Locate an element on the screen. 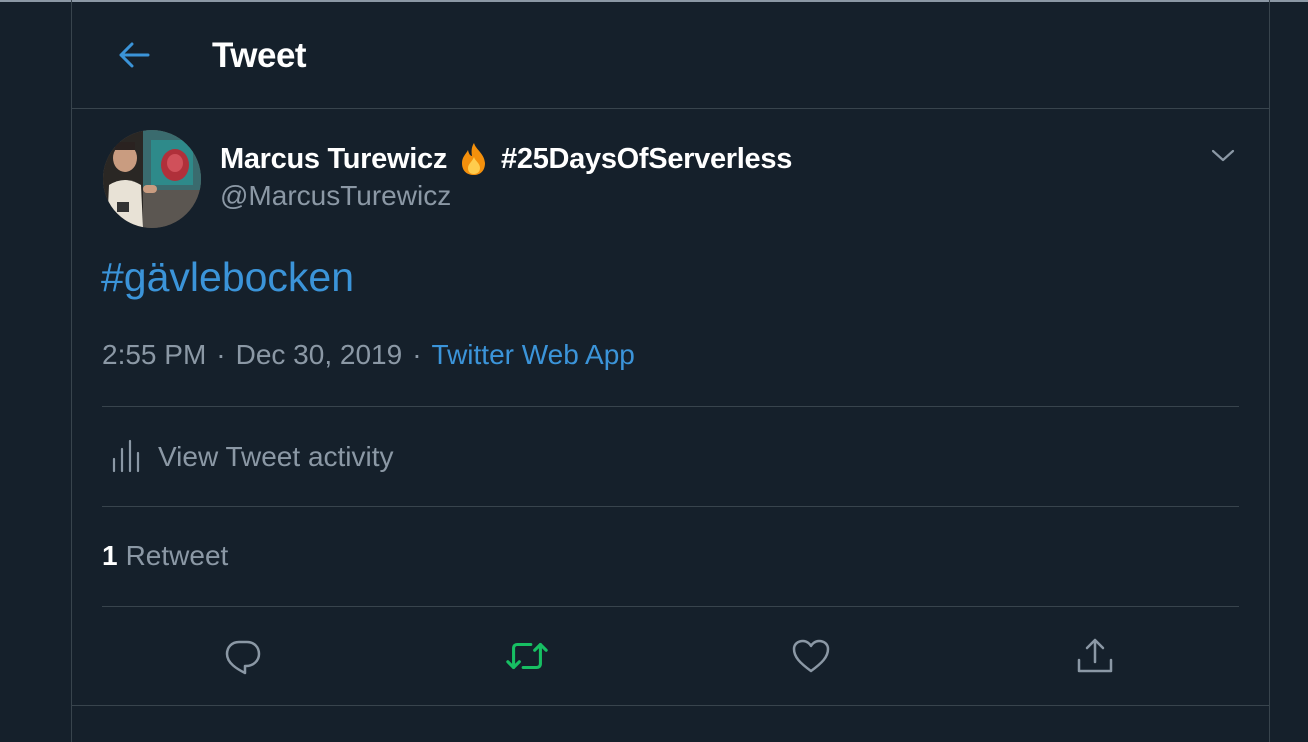 The height and width of the screenshot is (742, 1308). heart-icon is located at coordinates (811, 656).